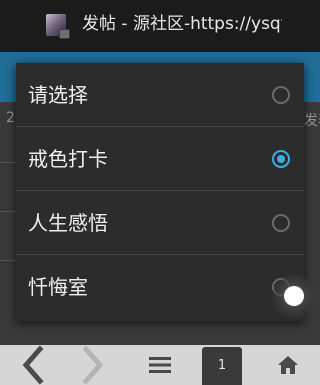 The height and width of the screenshot is (385, 320). Describe the element at coordinates (68, 223) in the screenshot. I see `option-label: 人生感悟` at that location.